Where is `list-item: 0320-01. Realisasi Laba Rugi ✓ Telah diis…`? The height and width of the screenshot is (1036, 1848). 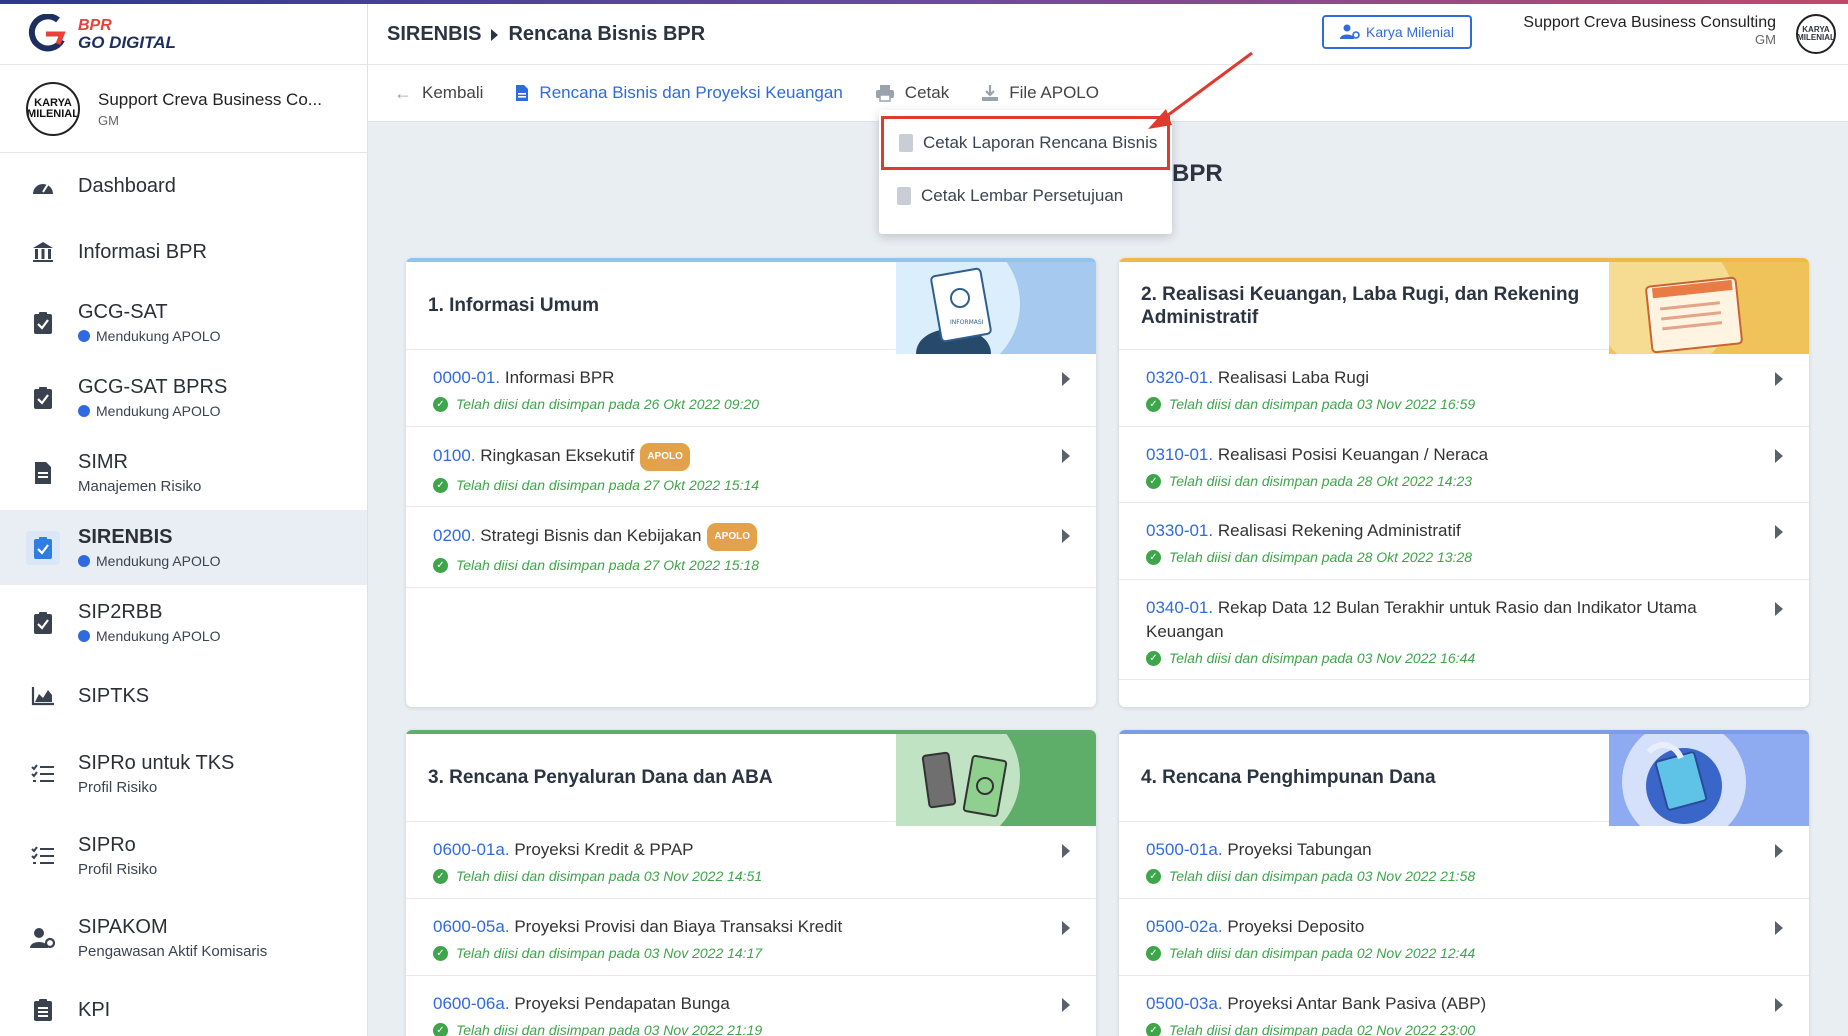 list-item: 0320-01. Realisasi Laba Rugi ✓ Telah diis… is located at coordinates (1464, 388).